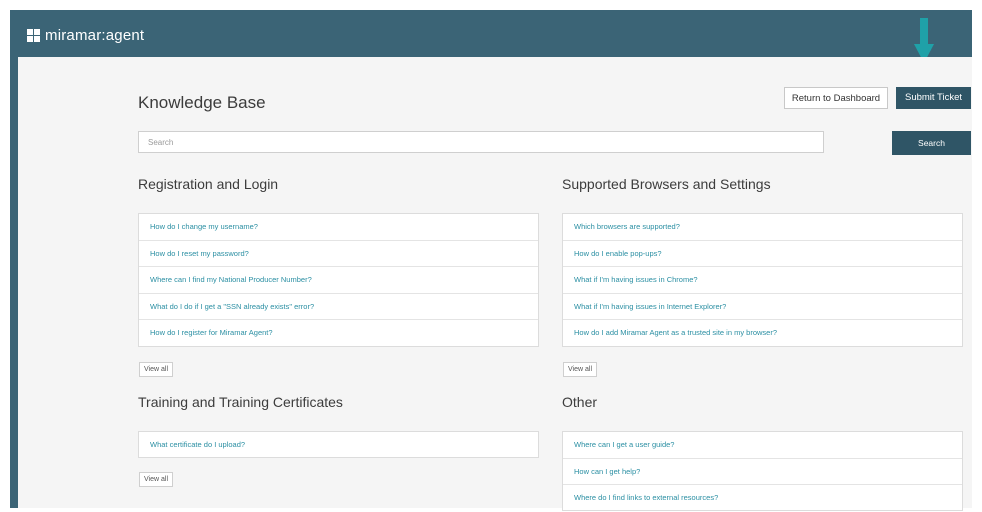  What do you see at coordinates (202, 102) in the screenshot?
I see `page-title: Knowledge Base` at bounding box center [202, 102].